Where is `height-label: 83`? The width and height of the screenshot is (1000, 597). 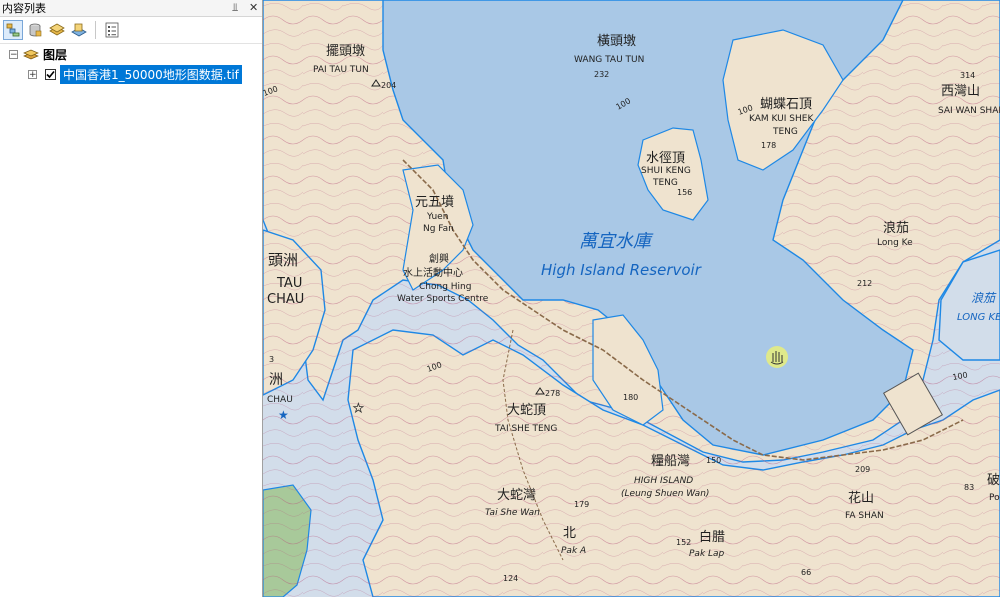 height-label: 83 is located at coordinates (969, 487).